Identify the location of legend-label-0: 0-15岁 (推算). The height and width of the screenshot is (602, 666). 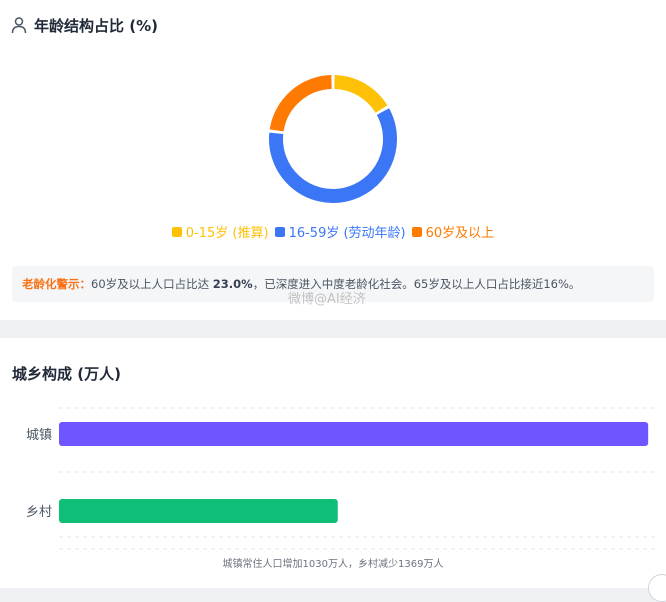
(227, 233).